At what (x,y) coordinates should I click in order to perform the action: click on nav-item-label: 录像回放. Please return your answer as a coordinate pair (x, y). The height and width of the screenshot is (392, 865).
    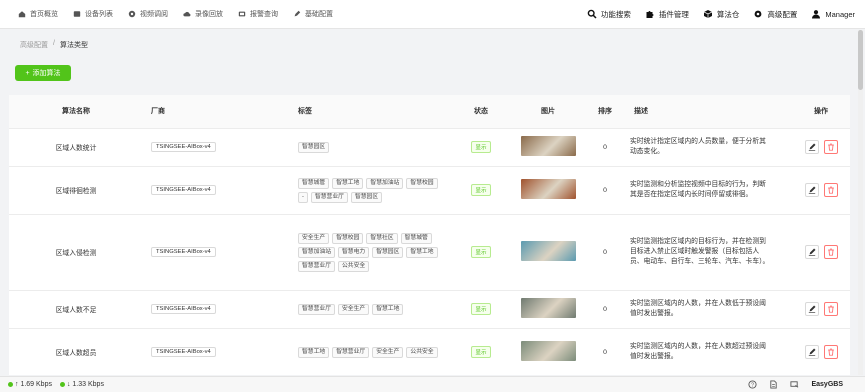
    Looking at the image, I should click on (209, 14).